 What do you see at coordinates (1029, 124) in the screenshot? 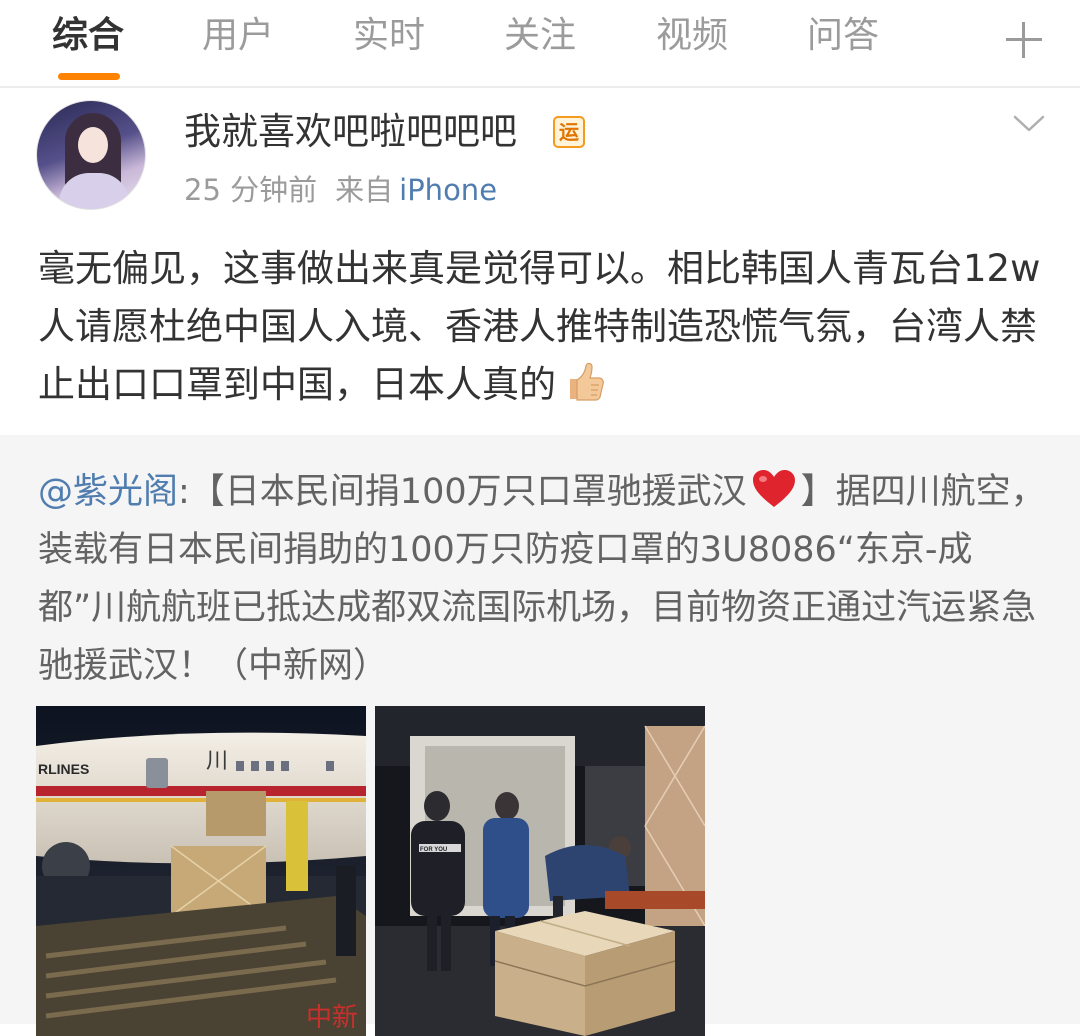
I see `chevron-down-icon` at bounding box center [1029, 124].